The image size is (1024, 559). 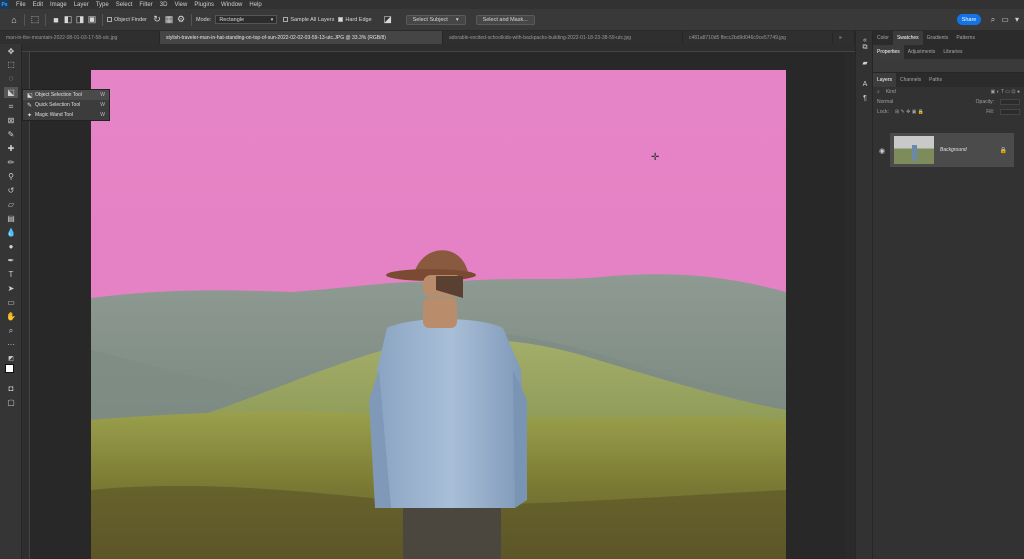 I want to click on intersect-selection-icon: ▣, so click(x=92, y=20).